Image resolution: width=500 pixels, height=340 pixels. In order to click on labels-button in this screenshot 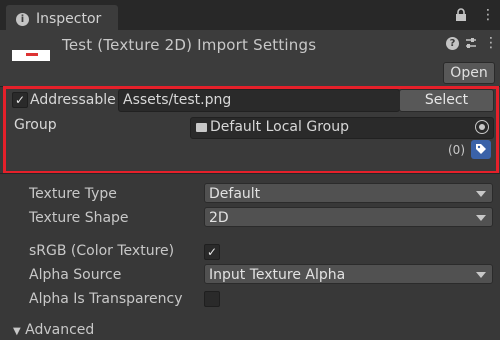, I will do `click(481, 149)`.